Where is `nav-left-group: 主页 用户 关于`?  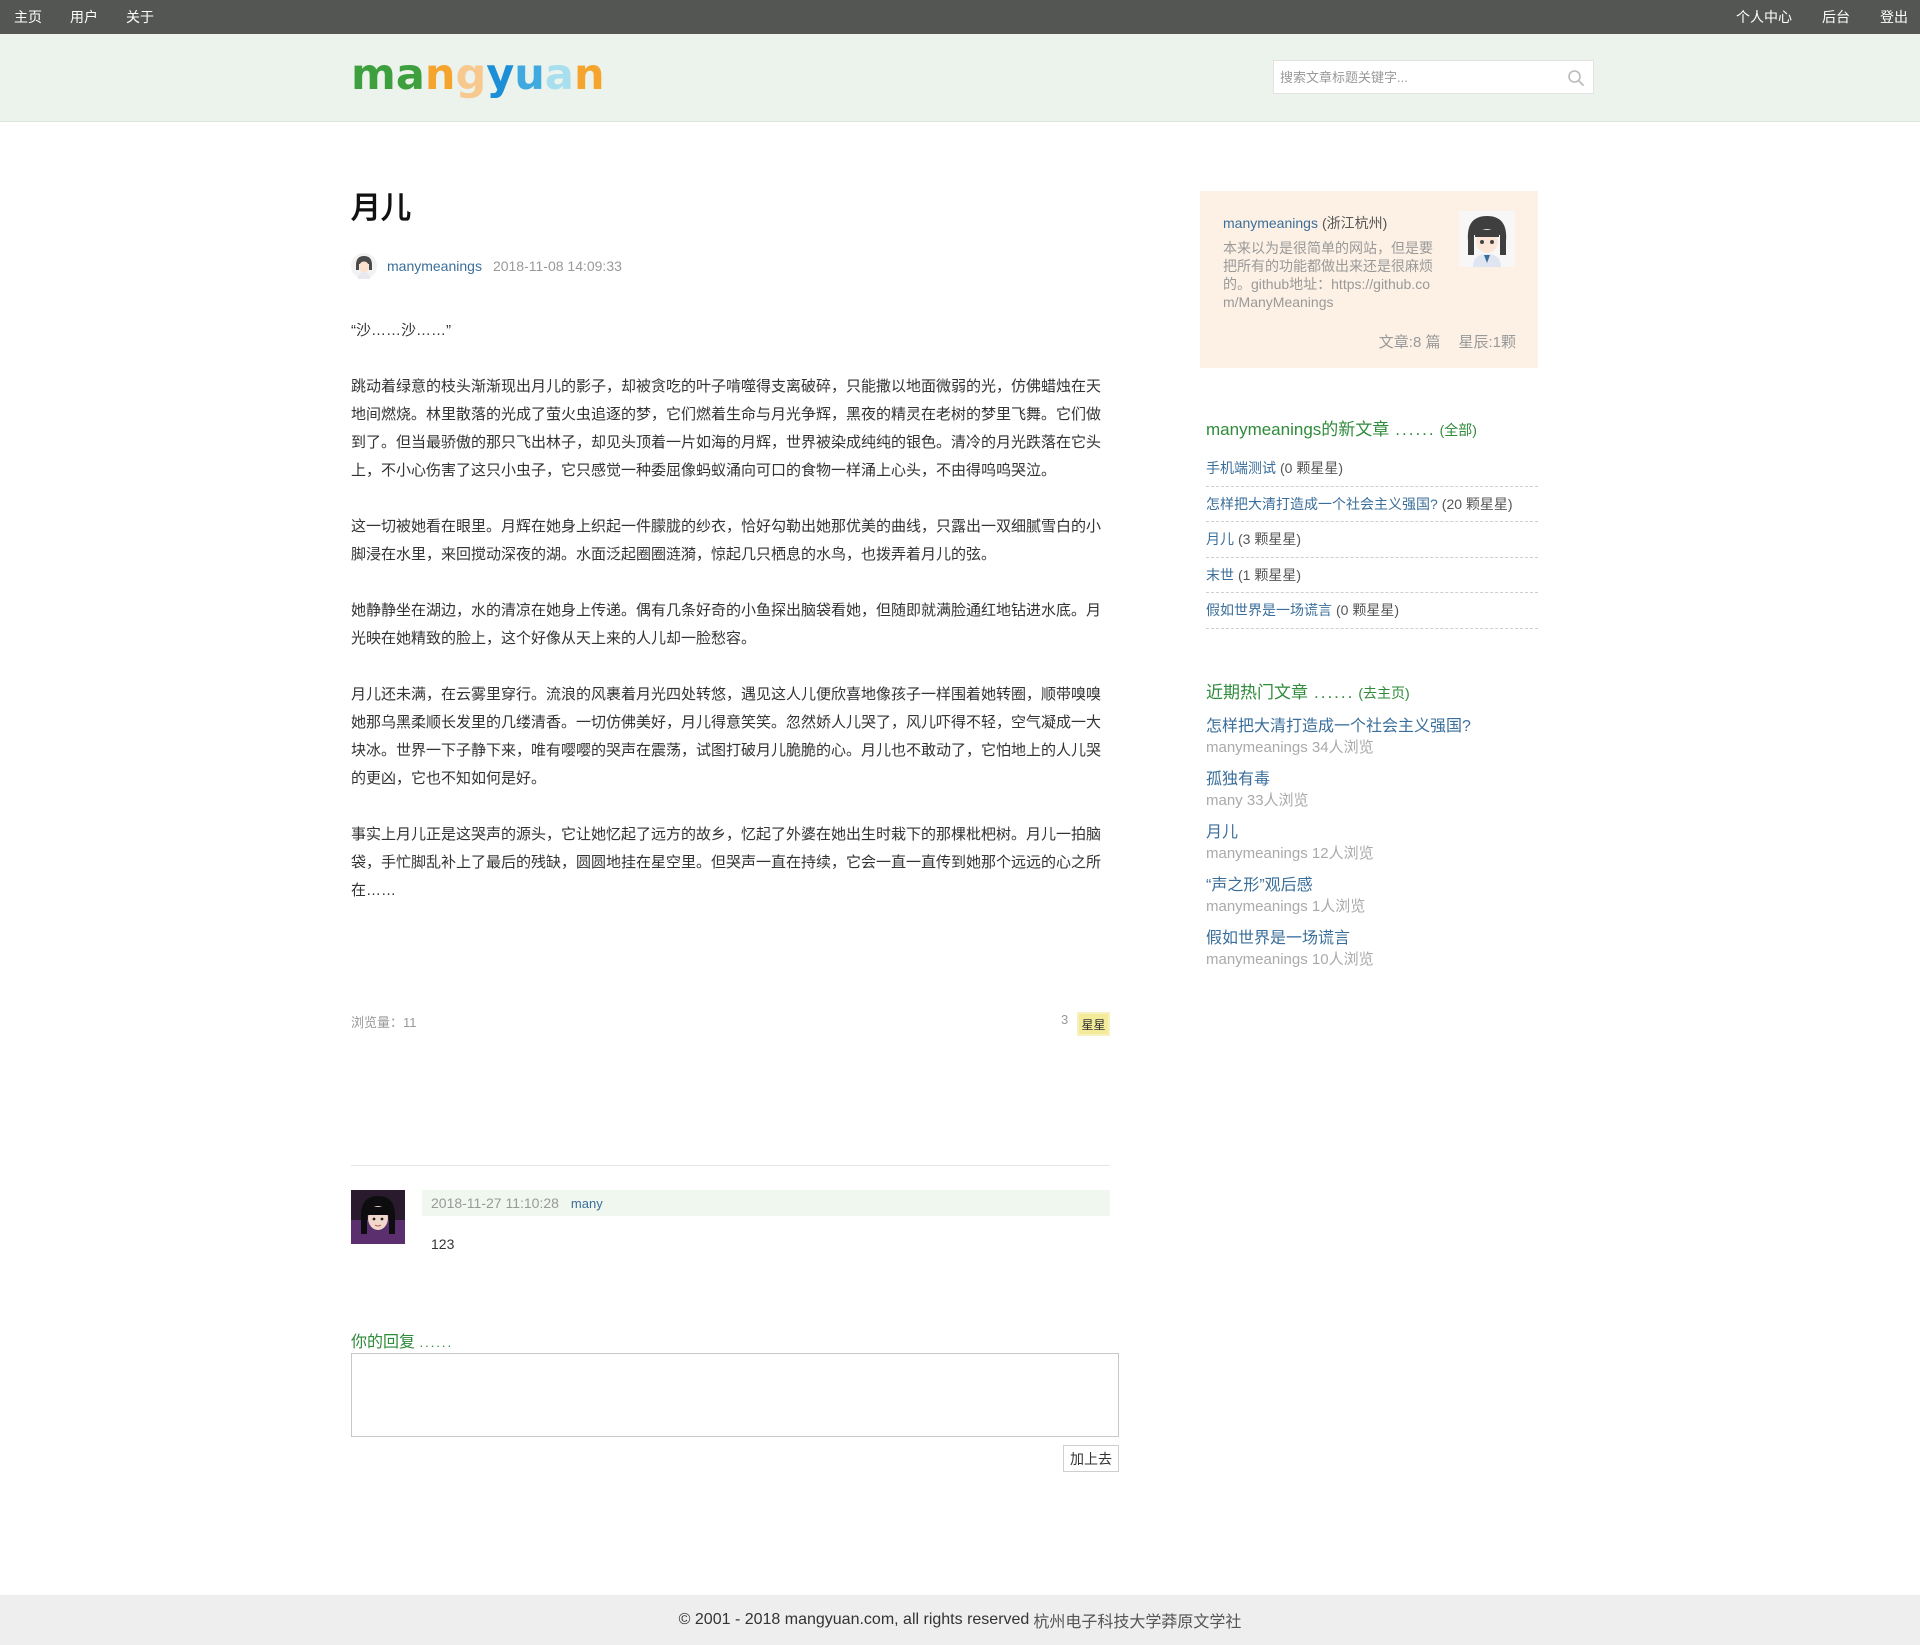 nav-left-group: 主页 用户 关于 is located at coordinates (84, 17).